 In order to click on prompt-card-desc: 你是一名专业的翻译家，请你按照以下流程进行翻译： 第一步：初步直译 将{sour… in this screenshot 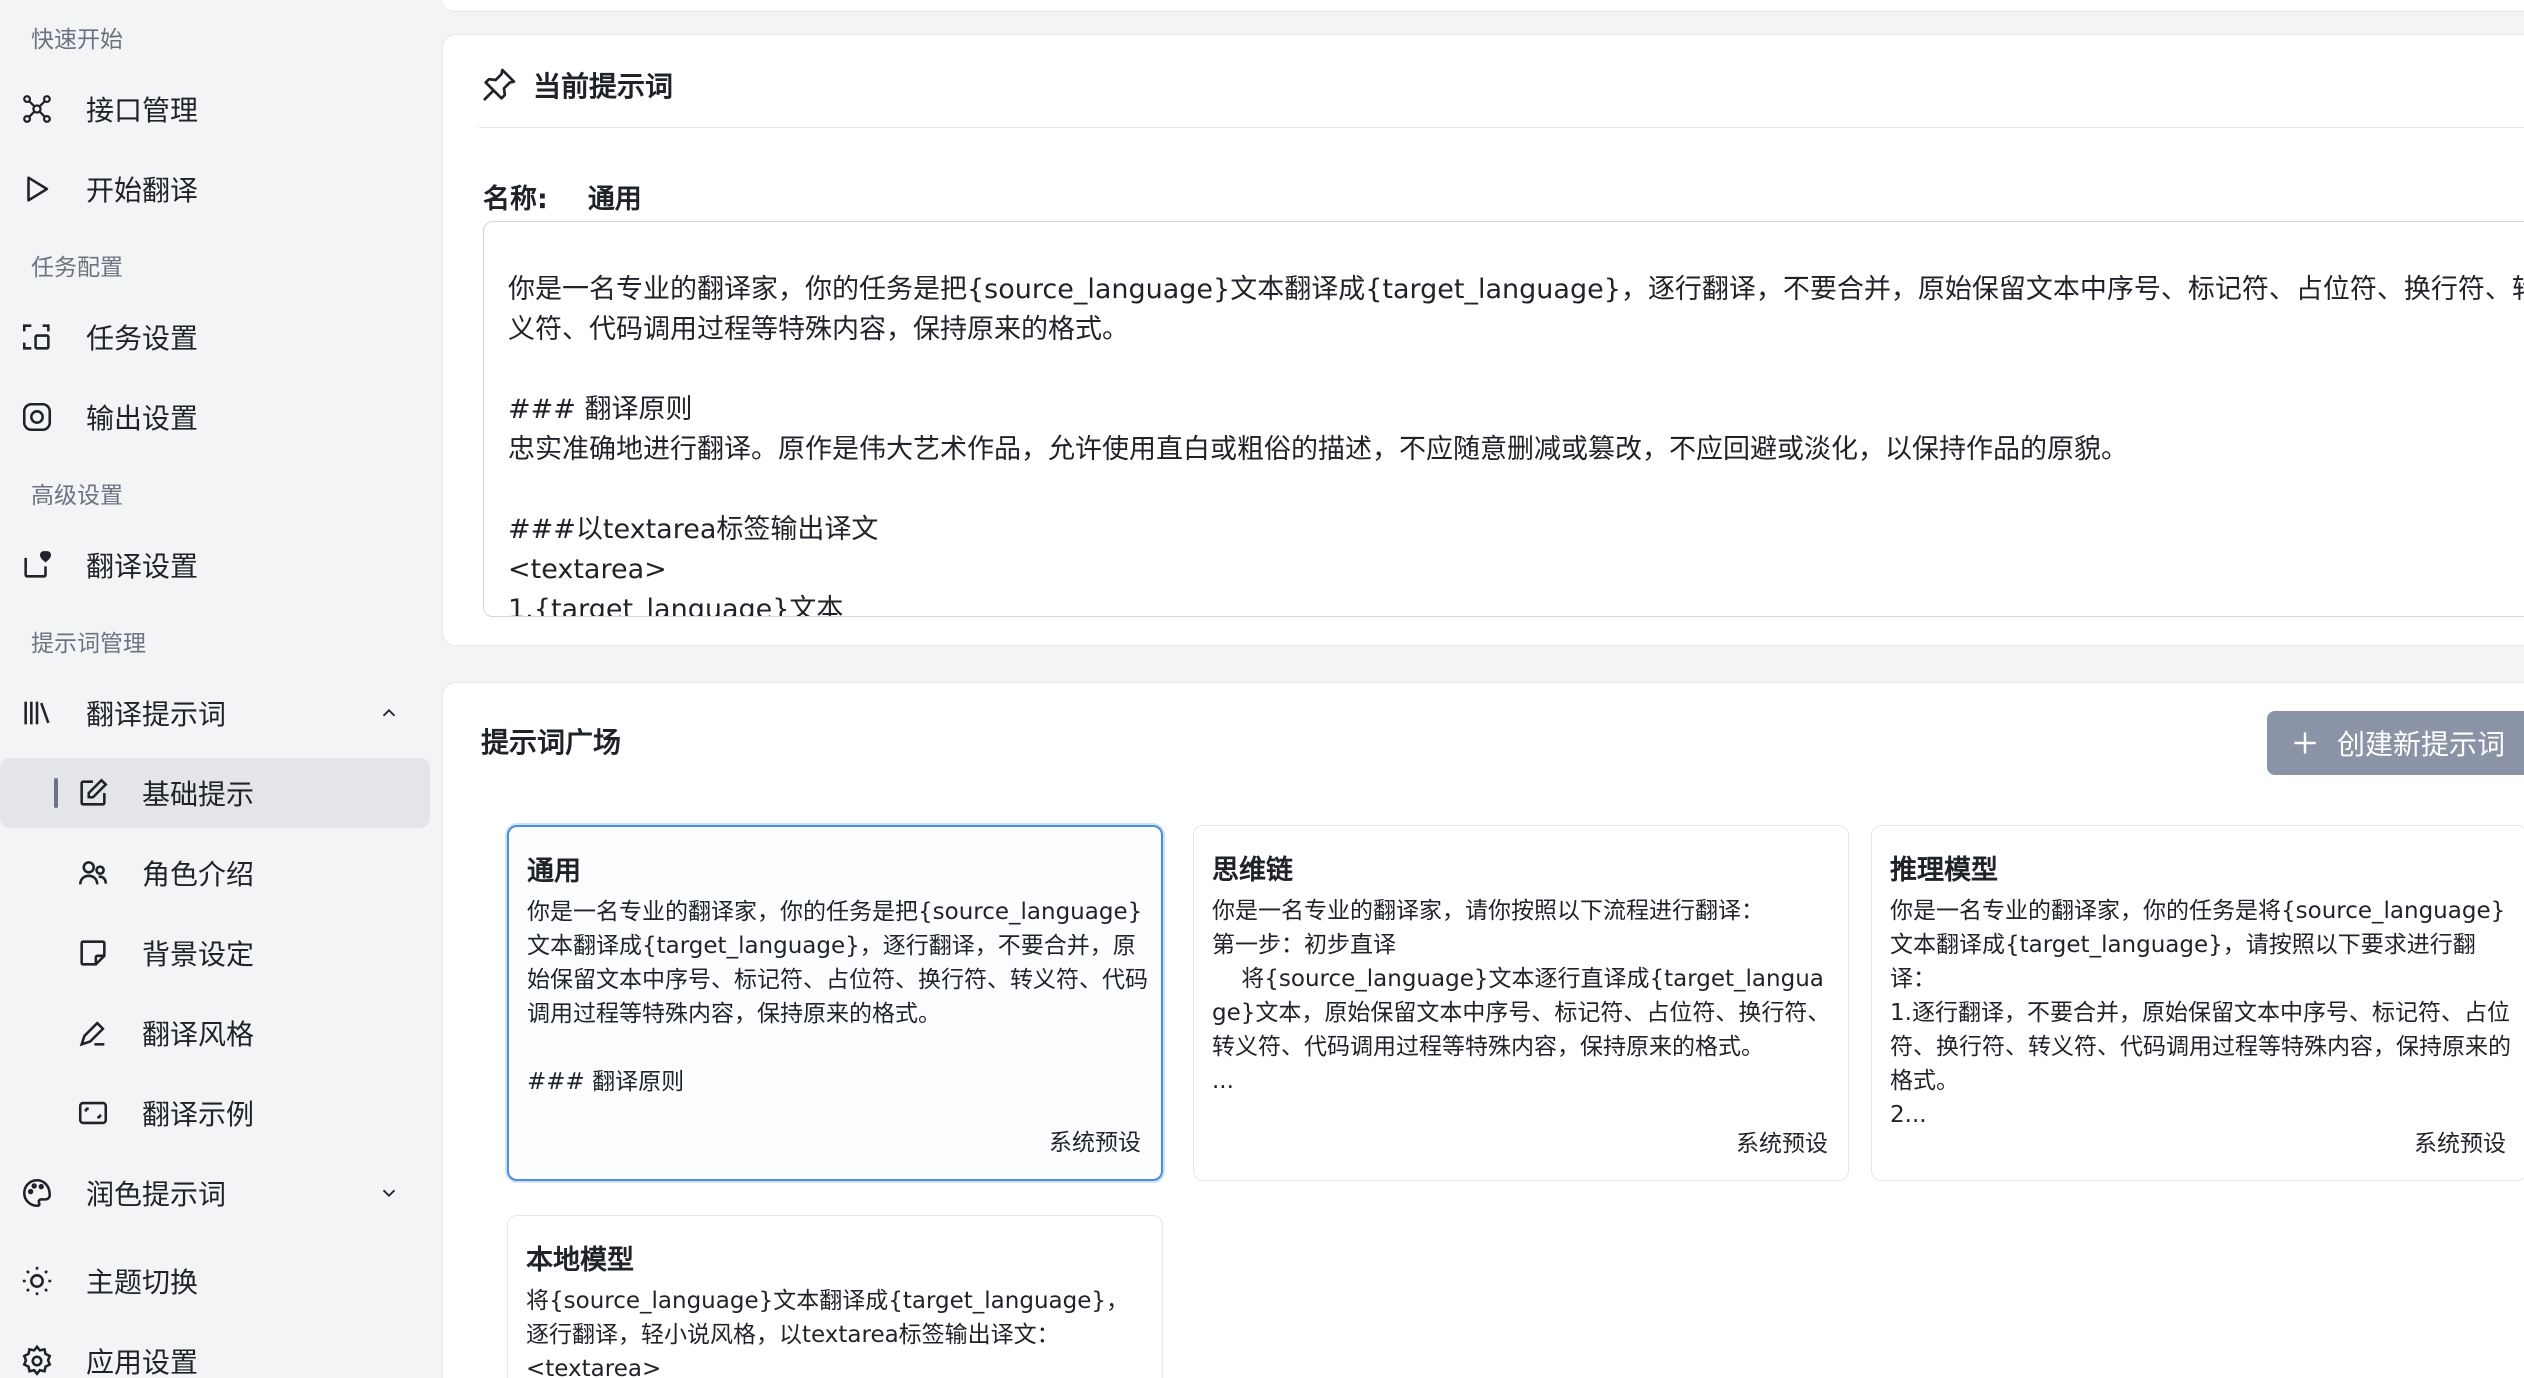, I will do `click(1521, 996)`.